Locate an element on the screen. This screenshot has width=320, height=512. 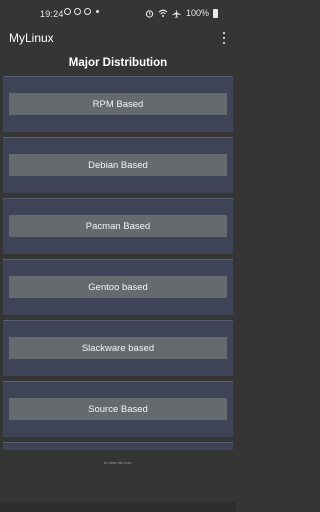
at-icon is located at coordinates (87, 11).